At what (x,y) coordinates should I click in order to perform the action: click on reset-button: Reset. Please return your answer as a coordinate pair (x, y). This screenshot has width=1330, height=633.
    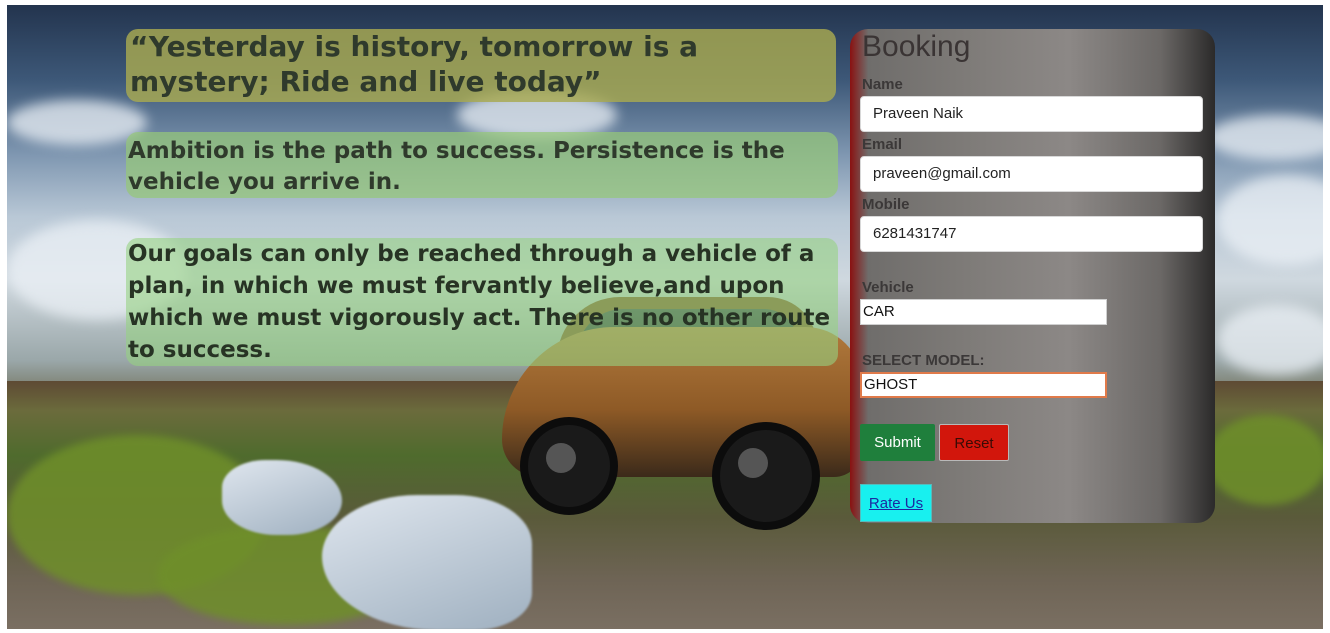
    Looking at the image, I should click on (974, 442).